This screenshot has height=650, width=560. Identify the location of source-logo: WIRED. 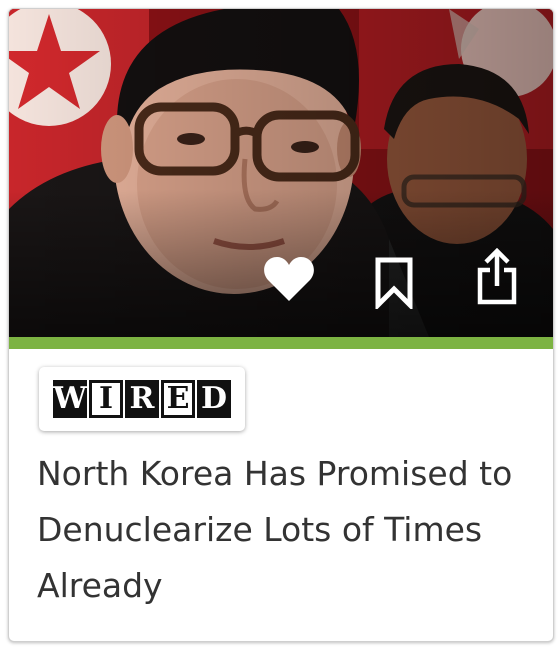
(142, 399).